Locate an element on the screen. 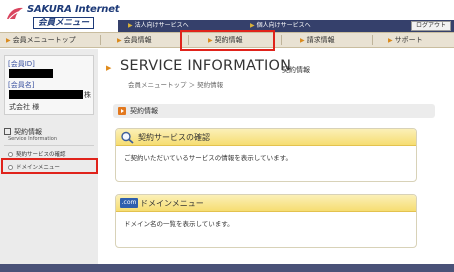 The width and height of the screenshot is (454, 272). side-section-title-text: 契約情報 is located at coordinates (28, 132).